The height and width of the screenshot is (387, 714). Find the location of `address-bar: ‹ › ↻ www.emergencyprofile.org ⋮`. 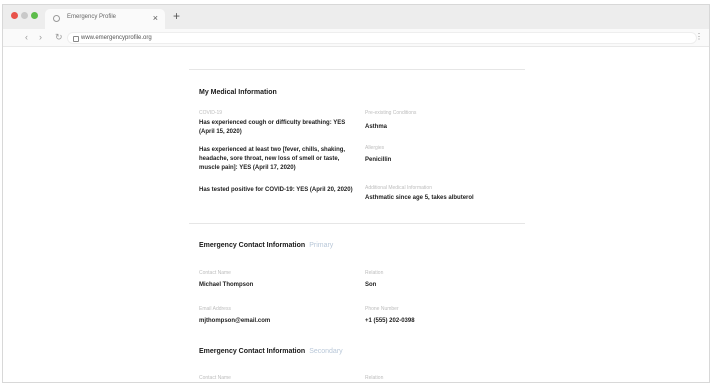

address-bar: ‹ › ↻ www.emergencyprofile.org ⋮ is located at coordinates (356, 38).